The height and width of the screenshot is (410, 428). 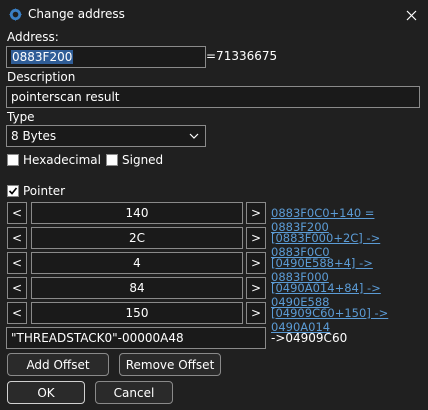 I want to click on title-bar: Change address, so click(x=214, y=15).